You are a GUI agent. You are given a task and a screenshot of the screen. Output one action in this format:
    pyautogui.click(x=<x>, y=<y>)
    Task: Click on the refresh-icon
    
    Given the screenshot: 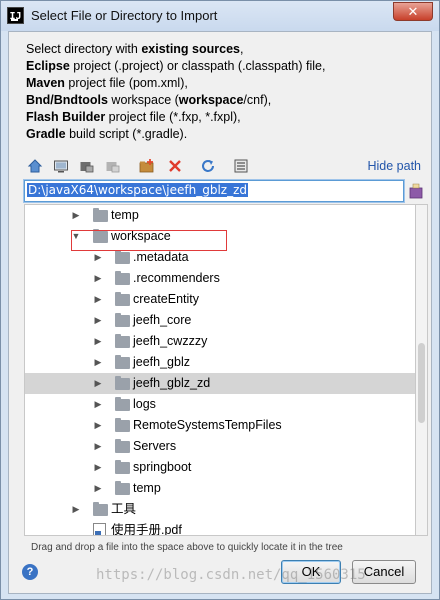 What is the action you would take?
    pyautogui.click(x=208, y=166)
    